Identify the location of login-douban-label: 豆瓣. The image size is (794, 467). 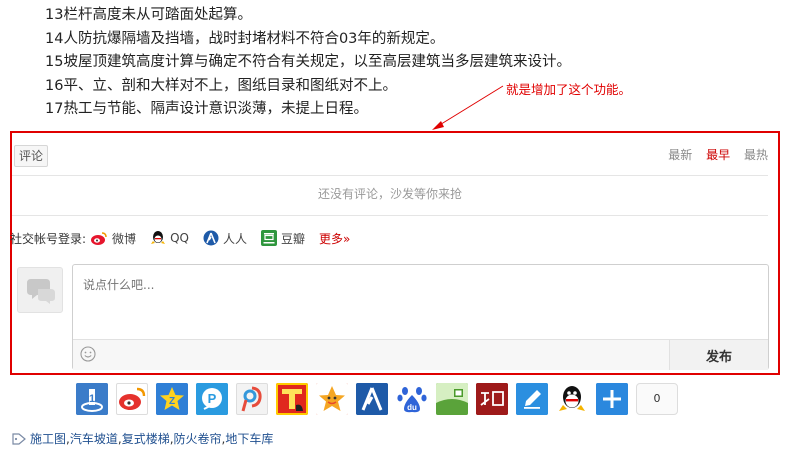
(292, 238).